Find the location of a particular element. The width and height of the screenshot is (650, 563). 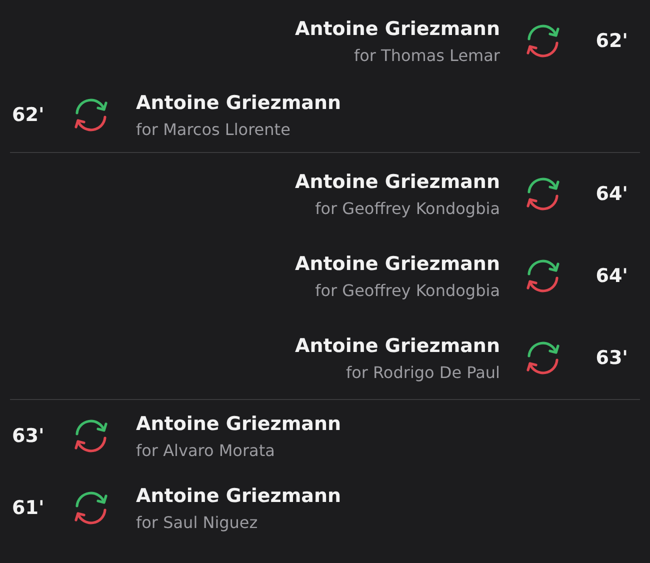

replaced-player: for Saul Niguez is located at coordinates (197, 522).